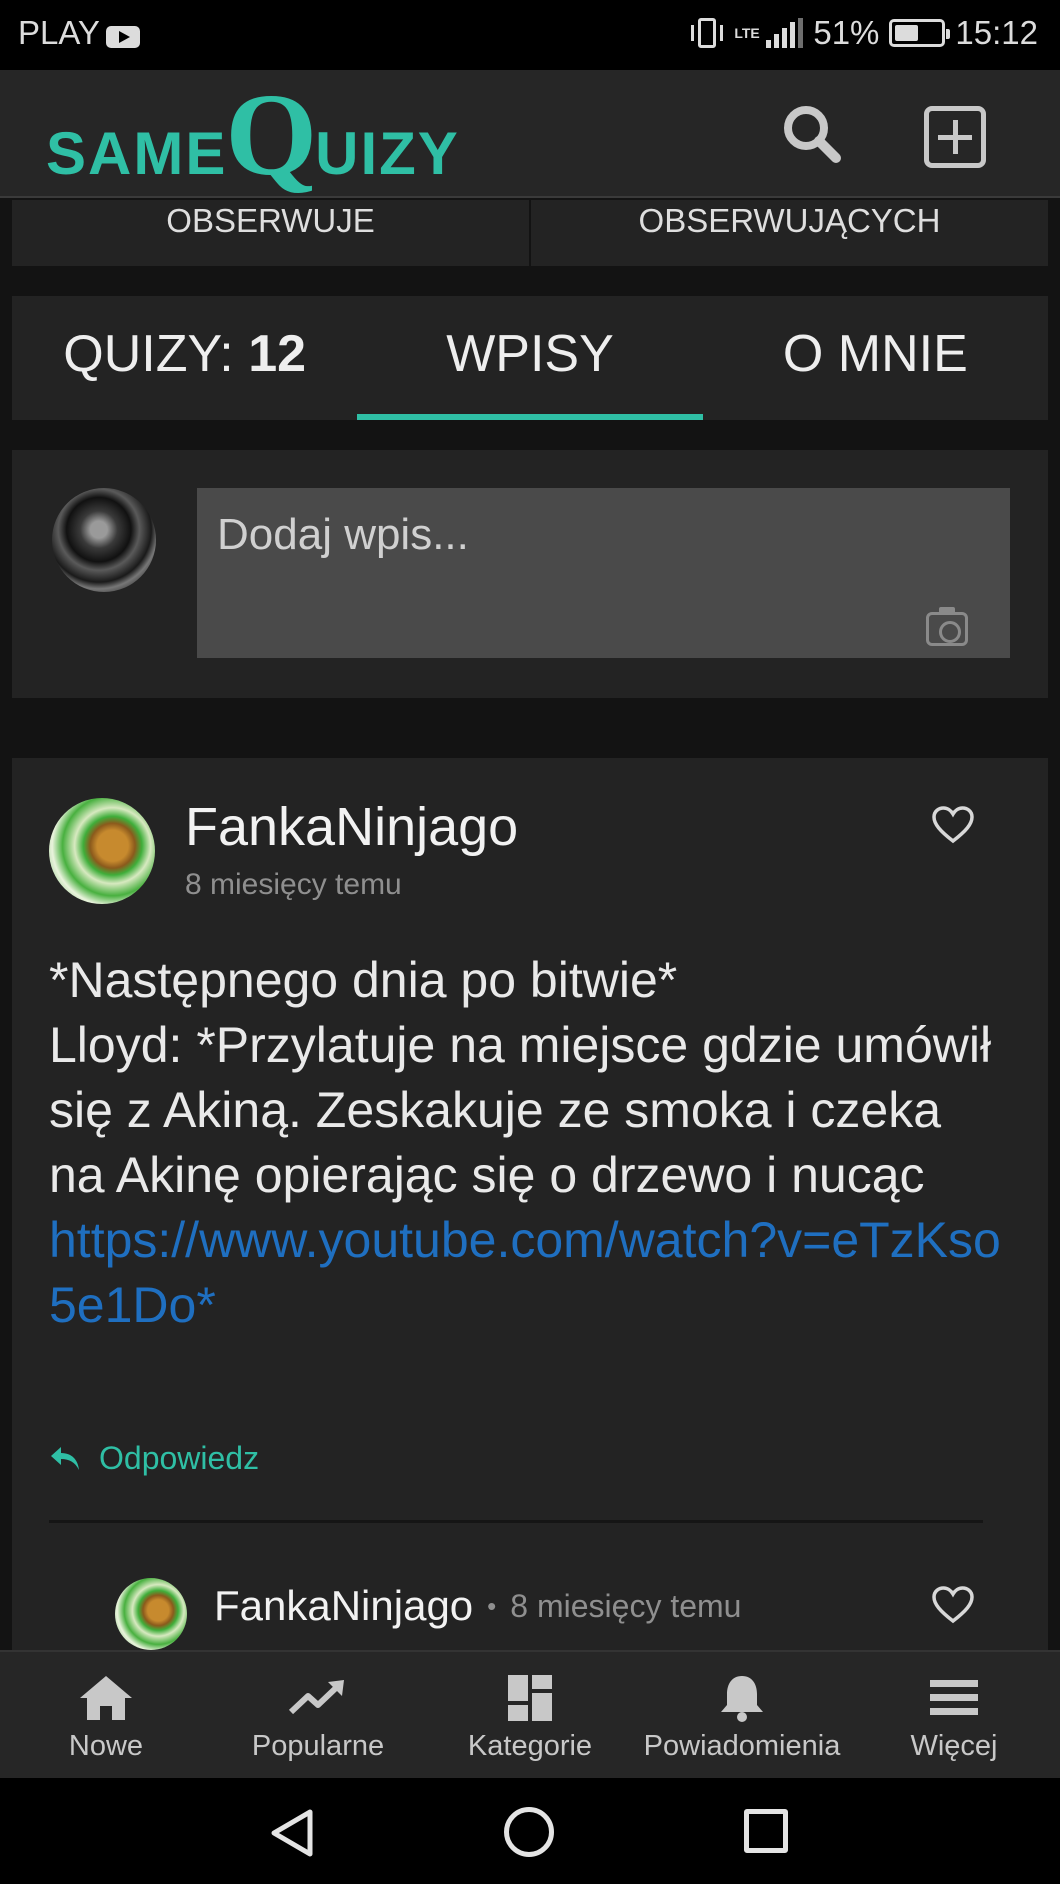 Image resolution: width=1060 pixels, height=1884 pixels. What do you see at coordinates (789, 233) in the screenshot?
I see `followers-button: OBSERWUJĄCYCH` at bounding box center [789, 233].